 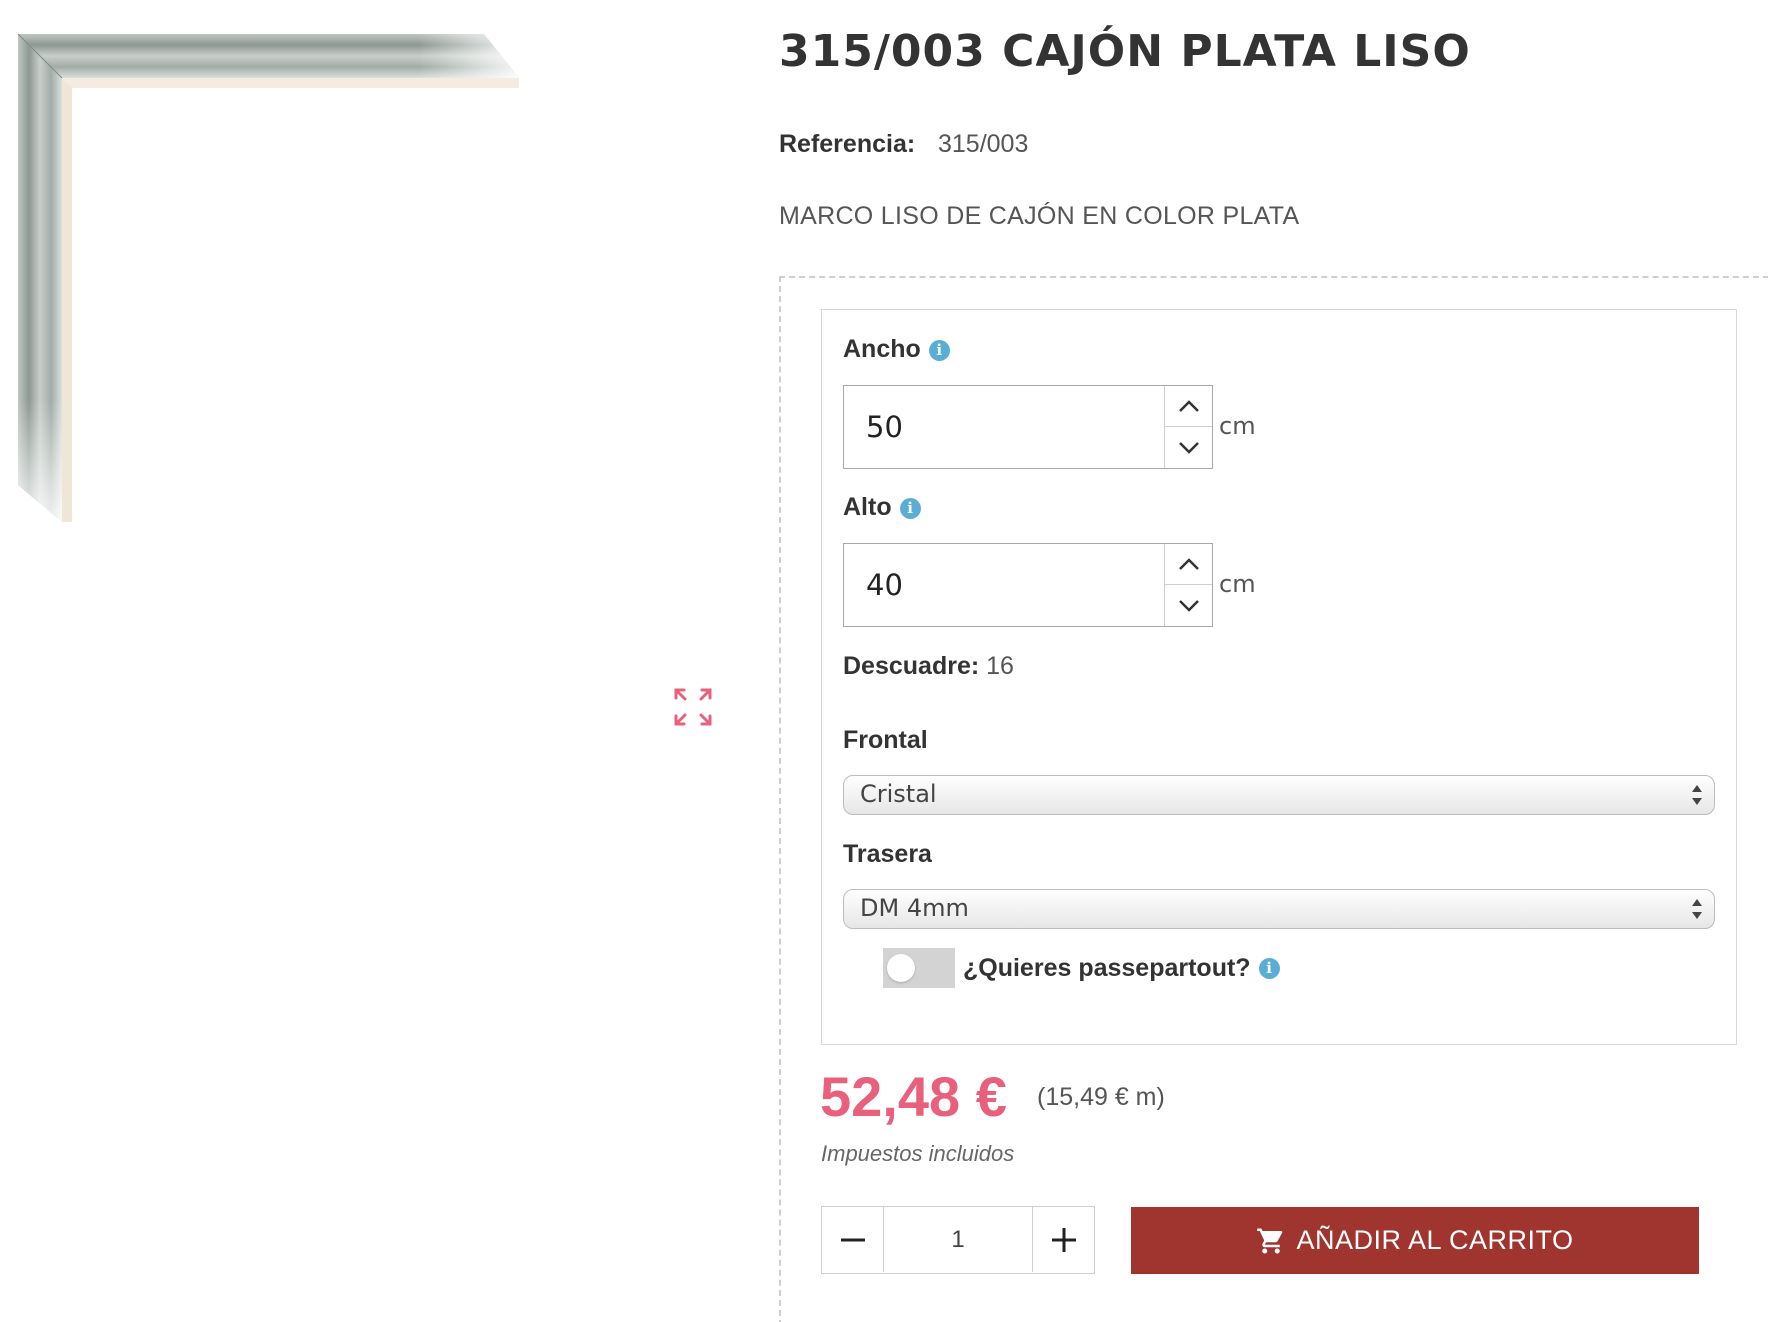 I want to click on descuadre: Descuadre: 16, so click(x=928, y=666).